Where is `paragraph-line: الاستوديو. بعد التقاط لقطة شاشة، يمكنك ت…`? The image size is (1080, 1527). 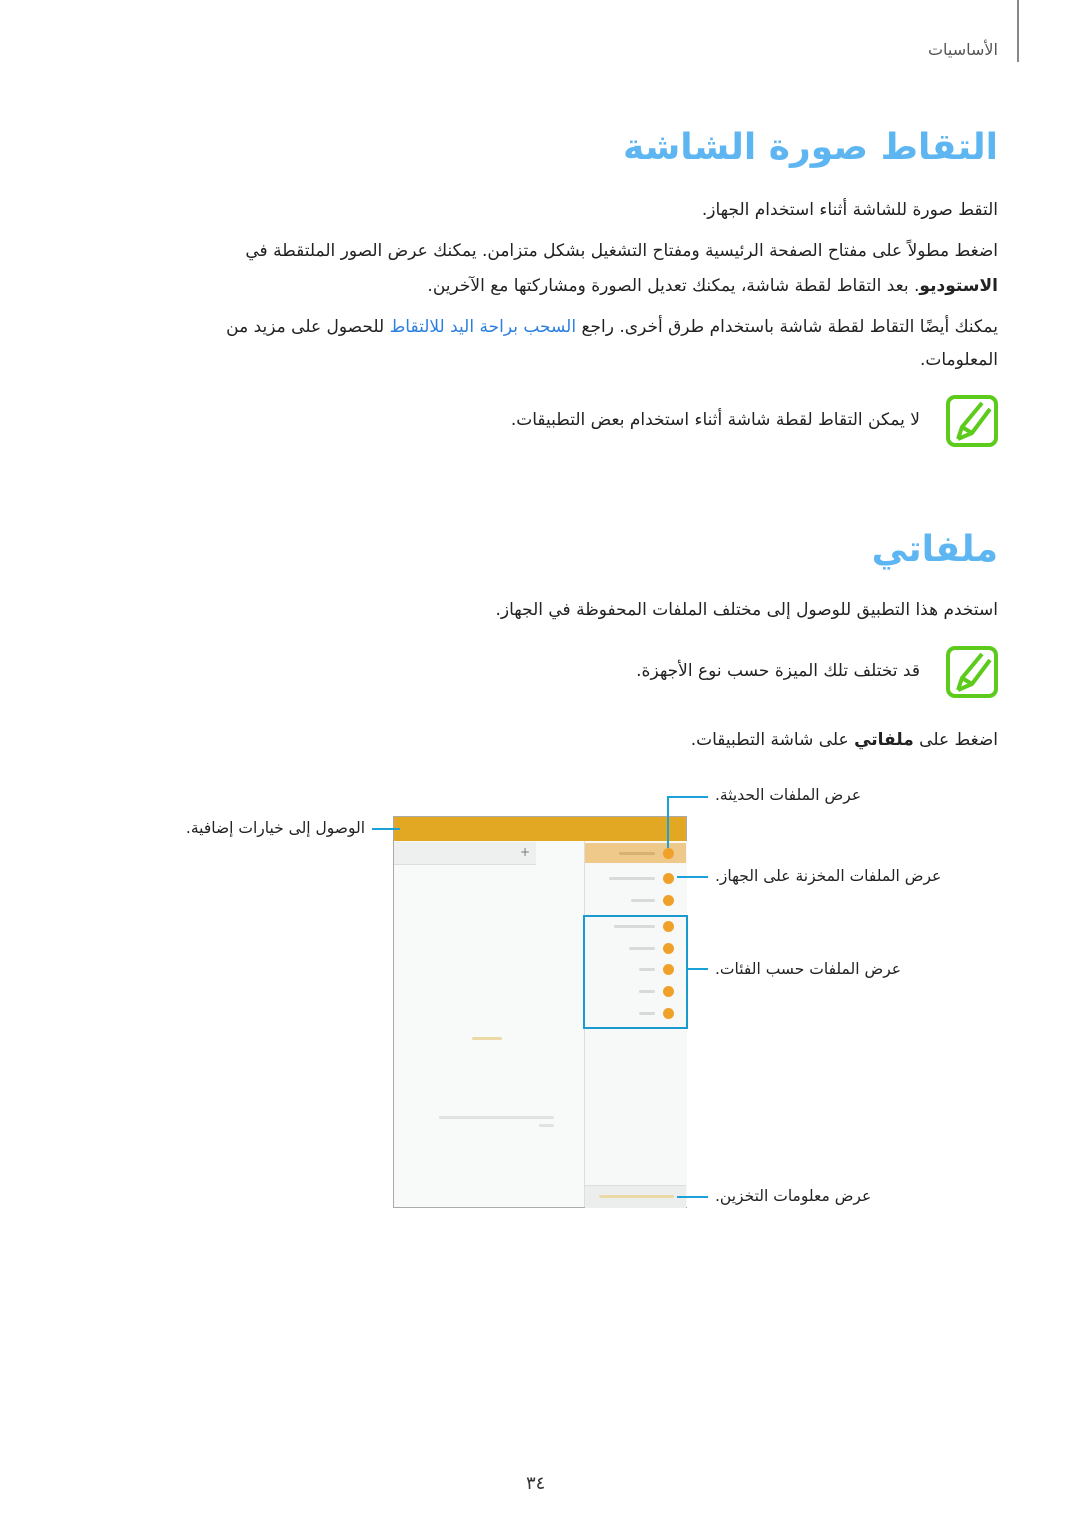
paragraph-line: الاستوديو. بعد التقاط لقطة شاشة، يمكنك ت… is located at coordinates (712, 286).